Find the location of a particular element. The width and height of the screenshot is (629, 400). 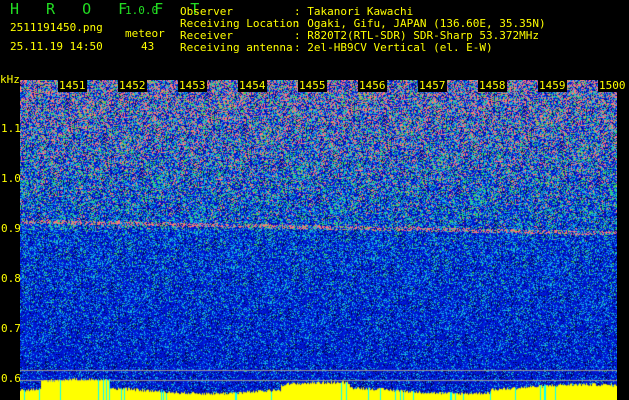

x-tick-label: 1500 is located at coordinates (612, 85).